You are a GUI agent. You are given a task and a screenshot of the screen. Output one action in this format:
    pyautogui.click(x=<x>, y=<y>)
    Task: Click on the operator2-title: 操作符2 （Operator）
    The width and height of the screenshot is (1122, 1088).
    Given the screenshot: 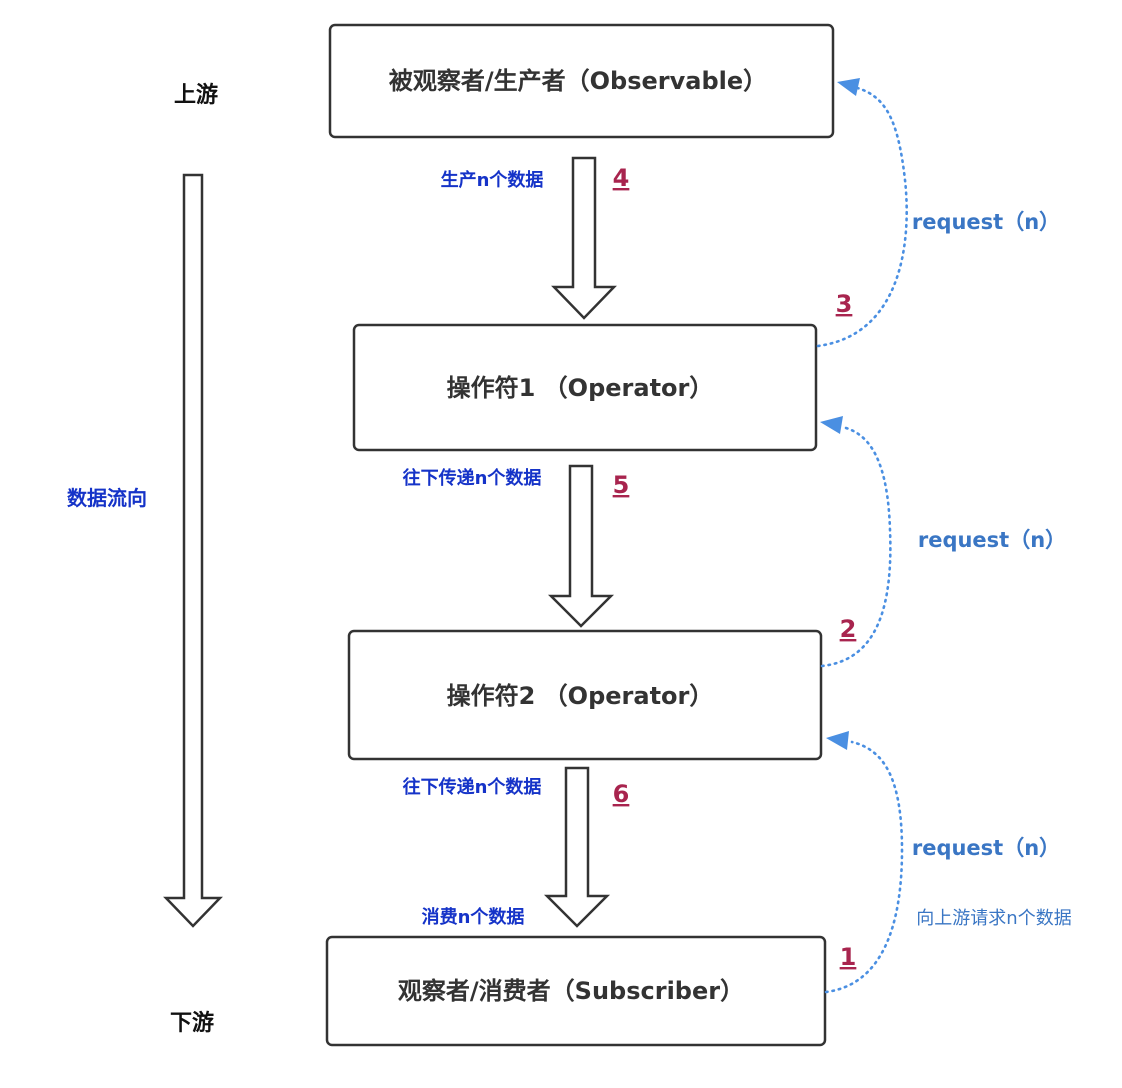 What is the action you would take?
    pyautogui.click(x=580, y=696)
    